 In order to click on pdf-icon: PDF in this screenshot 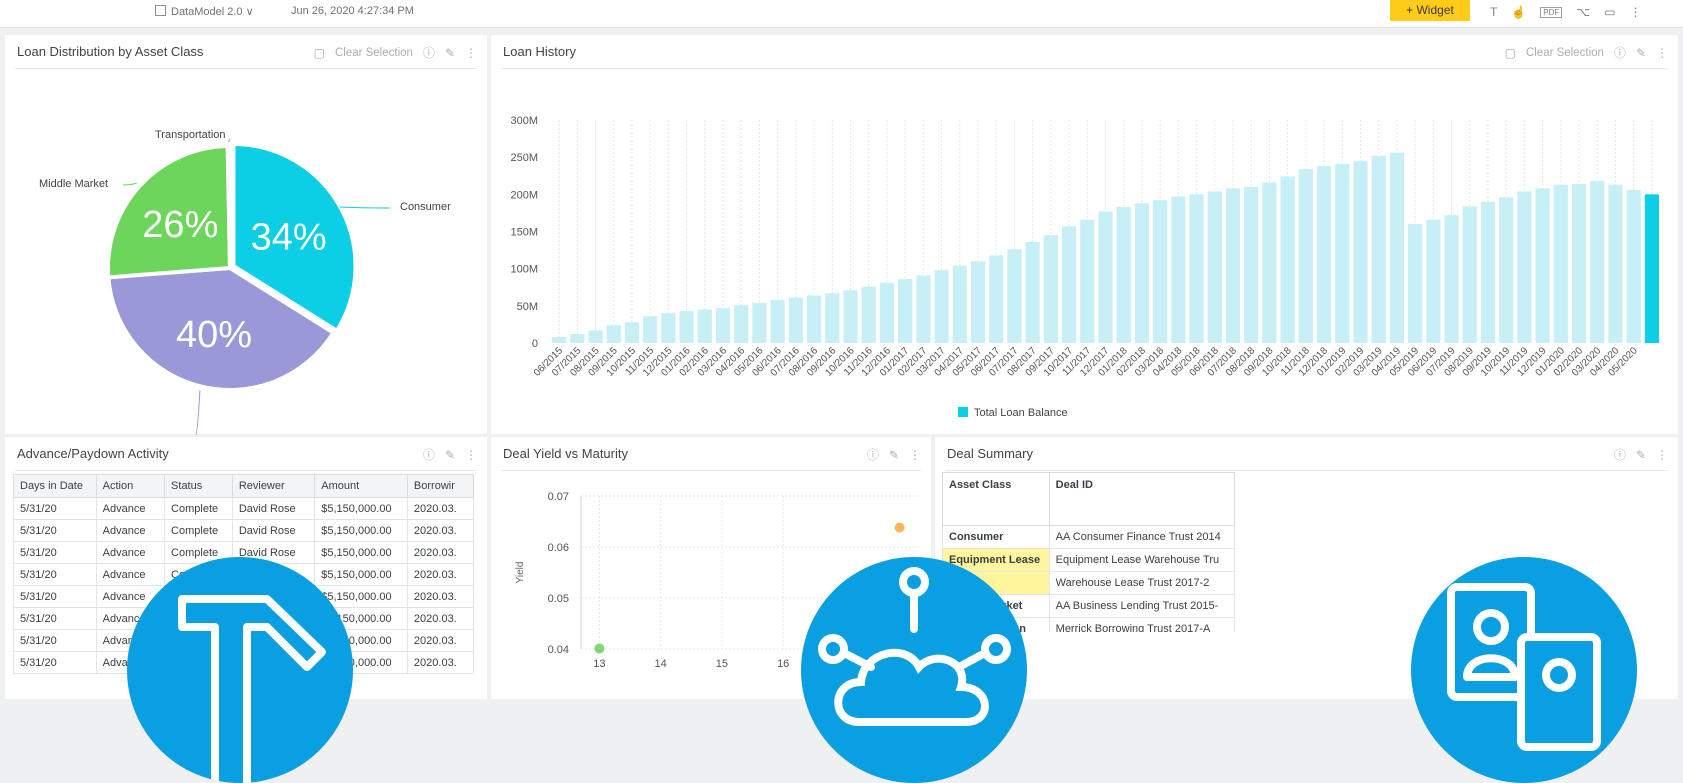, I will do `click(1551, 12)`.